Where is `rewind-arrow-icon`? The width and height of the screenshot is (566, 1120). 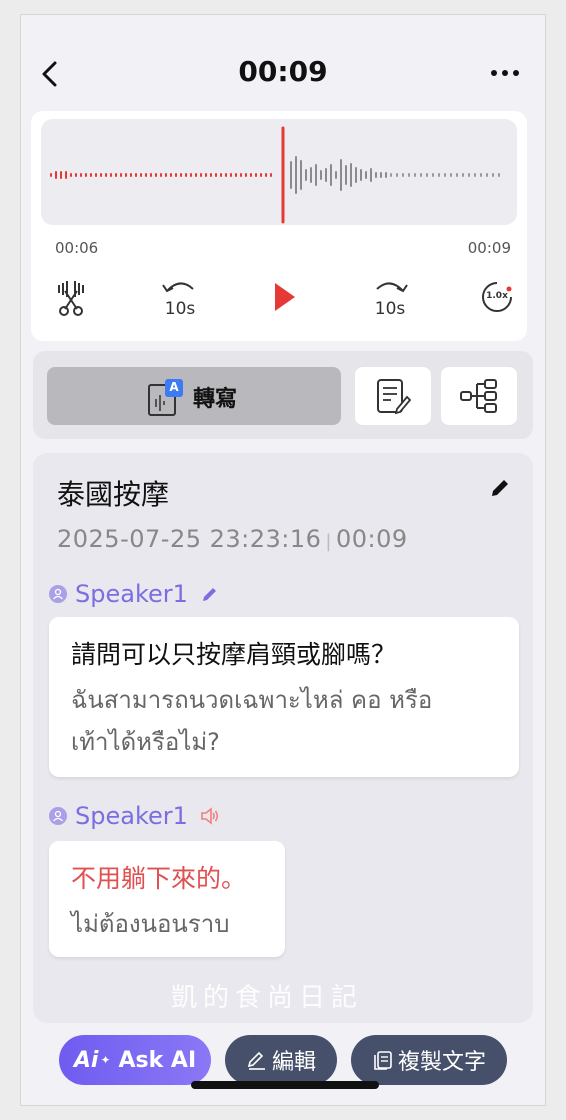 rewind-arrow-icon is located at coordinates (178, 287).